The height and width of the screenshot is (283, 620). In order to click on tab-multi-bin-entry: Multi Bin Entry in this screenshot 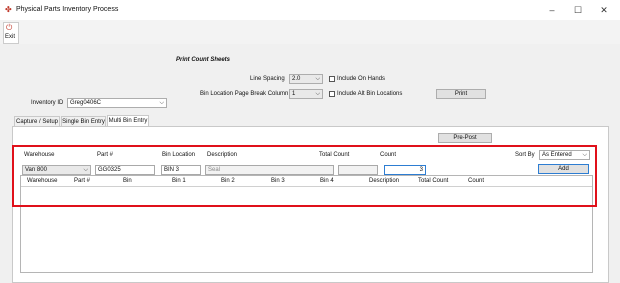, I will do `click(128, 120)`.